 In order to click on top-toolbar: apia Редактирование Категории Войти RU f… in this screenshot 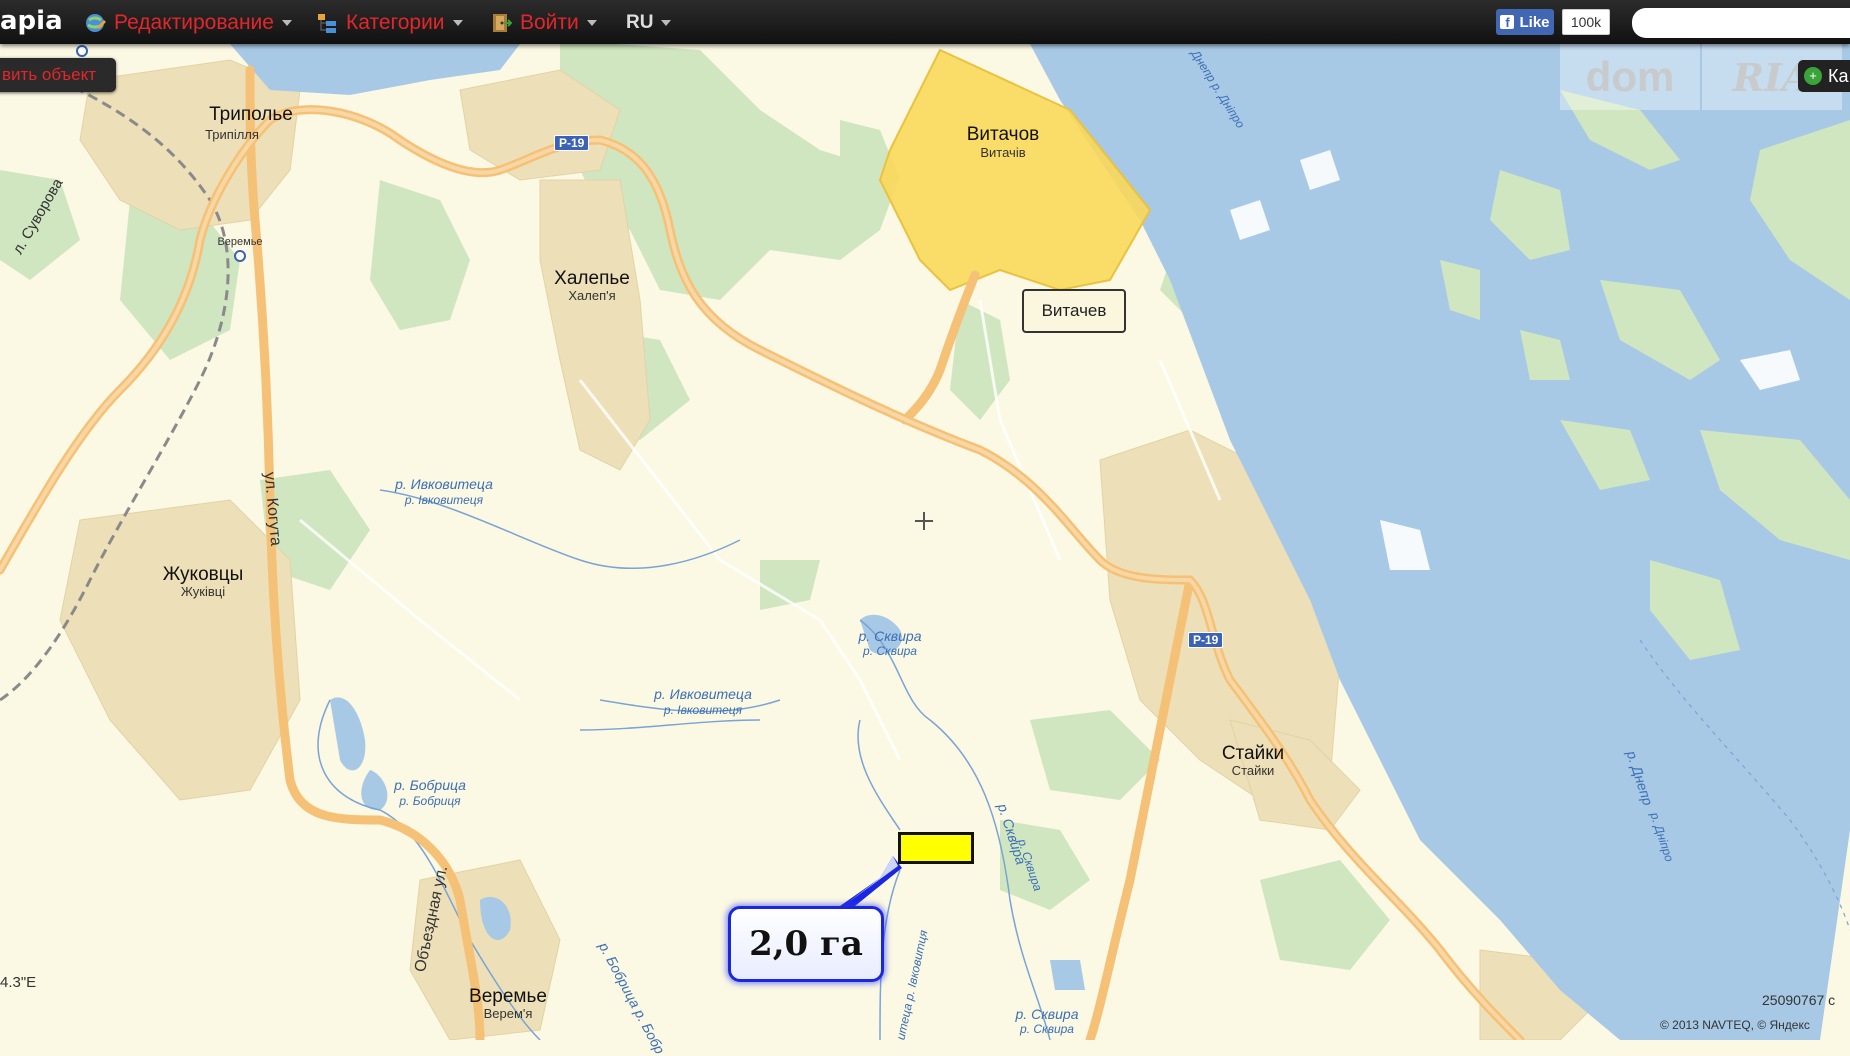, I will do `click(925, 22)`.